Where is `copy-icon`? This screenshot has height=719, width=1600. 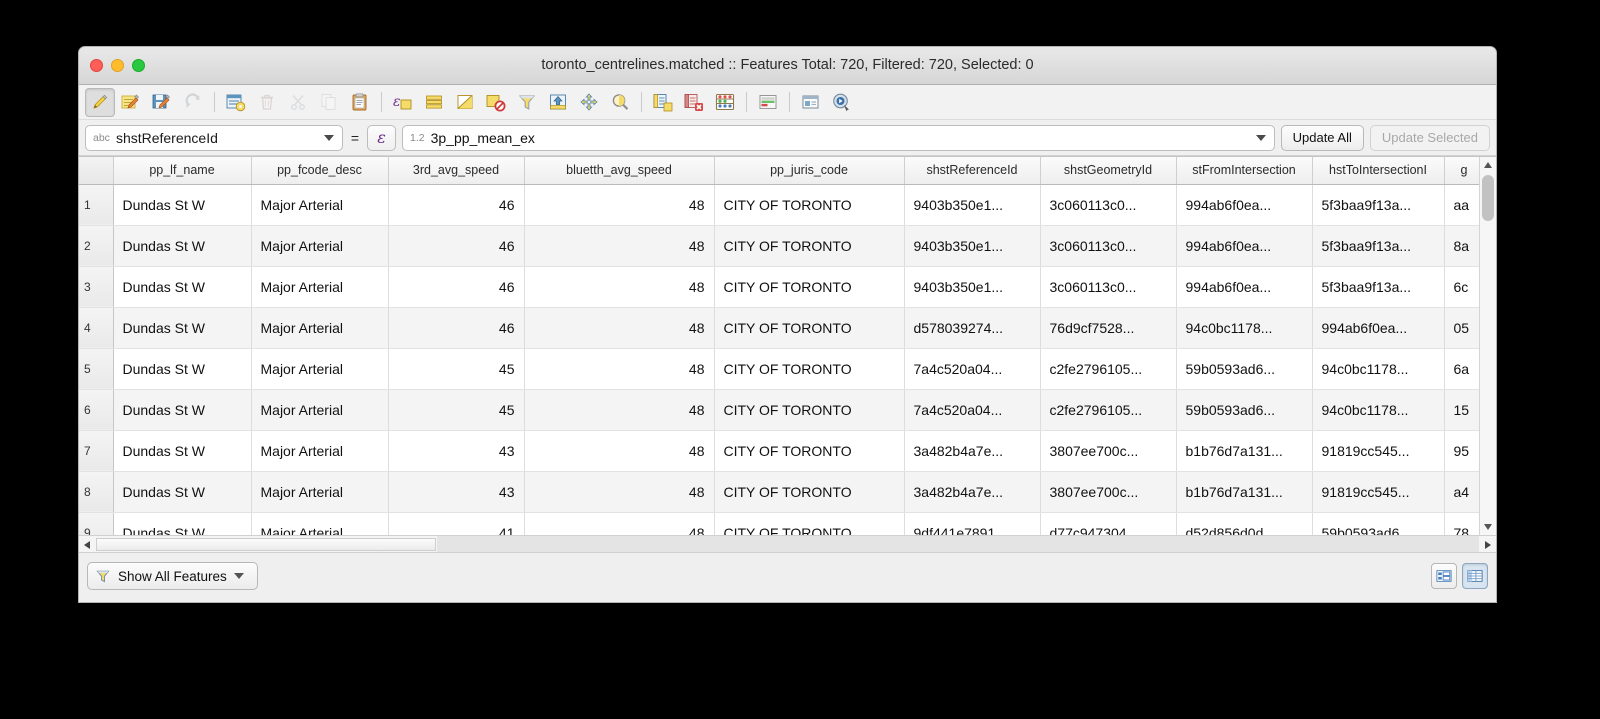 copy-icon is located at coordinates (329, 102).